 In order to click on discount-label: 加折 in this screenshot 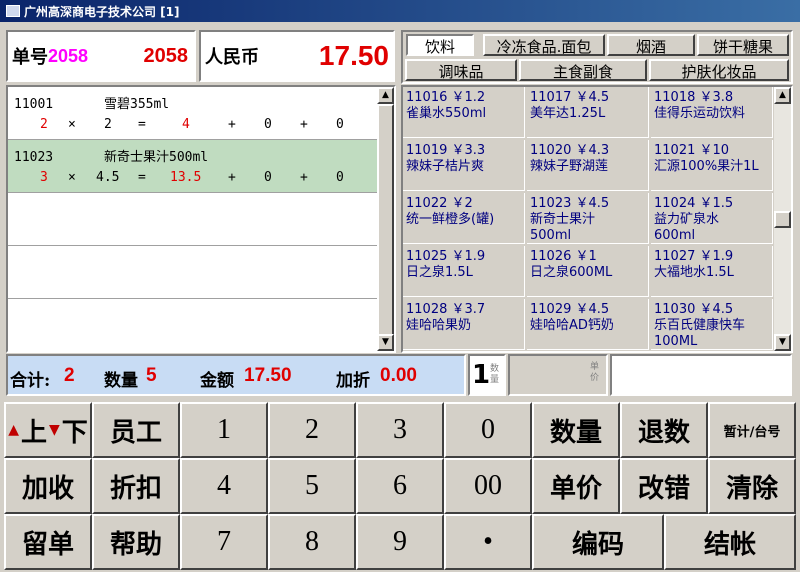, I will do `click(353, 381)`.